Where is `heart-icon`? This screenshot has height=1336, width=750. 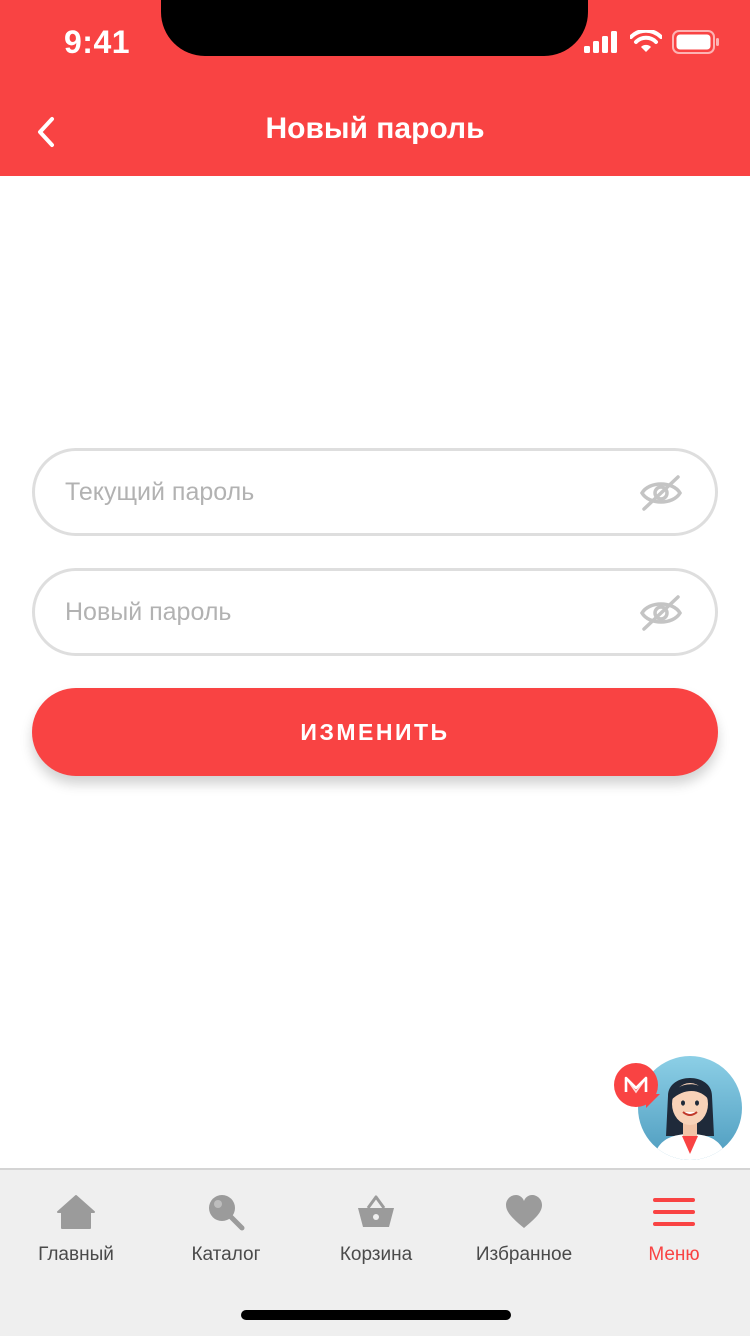 heart-icon is located at coordinates (524, 1211).